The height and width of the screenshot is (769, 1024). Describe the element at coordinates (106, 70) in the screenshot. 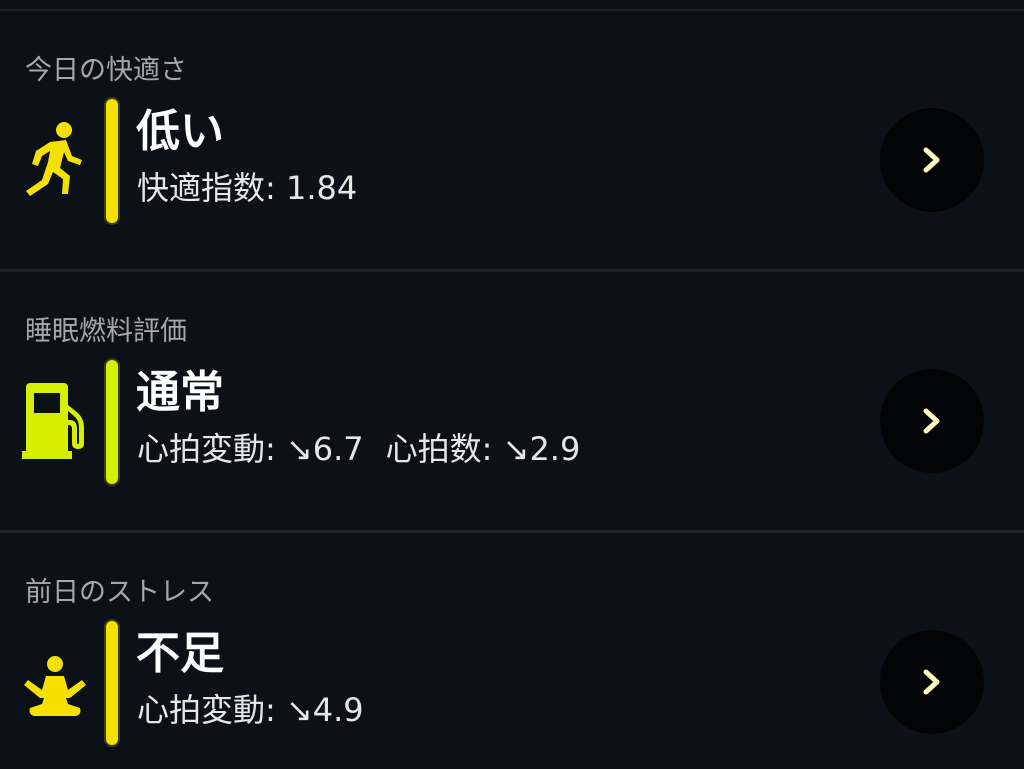

I see `card-heading: 今日の快適さ` at that location.